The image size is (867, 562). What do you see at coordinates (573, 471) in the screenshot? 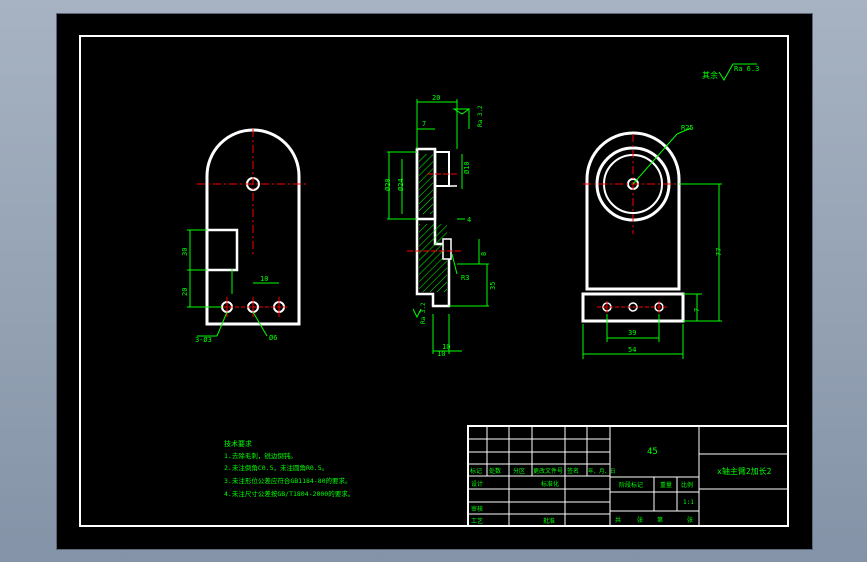
I see `tb-signature: 签名` at bounding box center [573, 471].